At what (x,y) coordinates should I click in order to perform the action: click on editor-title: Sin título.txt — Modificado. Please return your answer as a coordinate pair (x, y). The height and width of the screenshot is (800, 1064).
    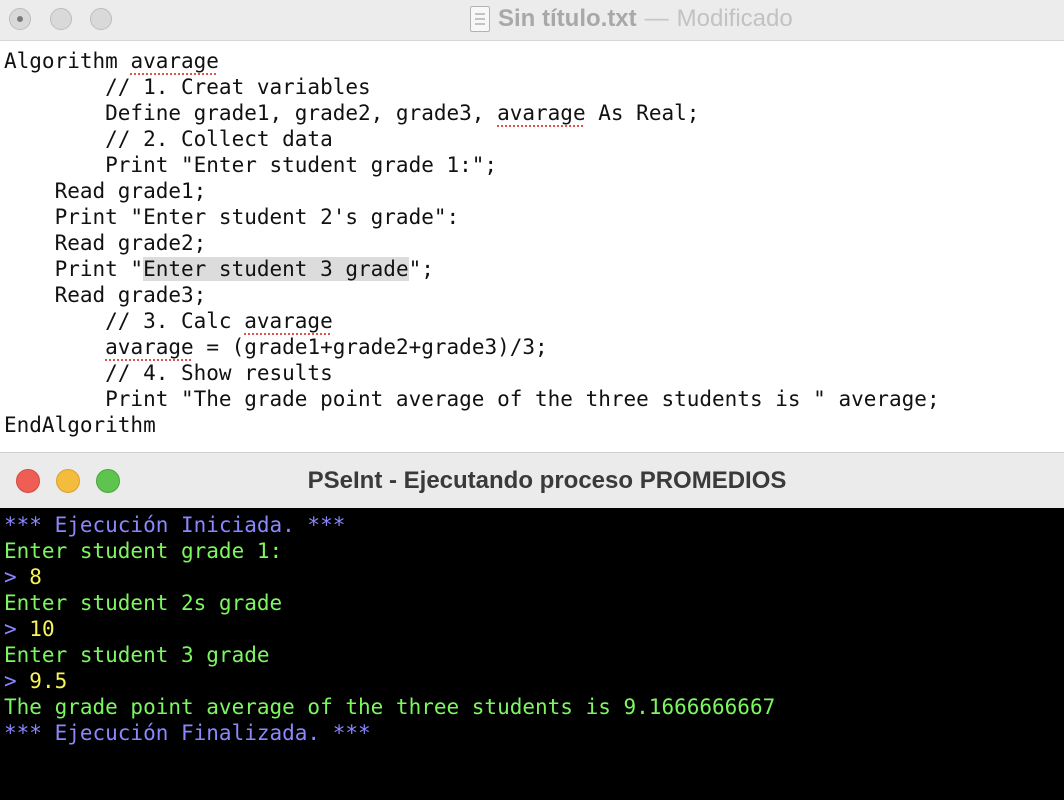
    Looking at the image, I should click on (631, 19).